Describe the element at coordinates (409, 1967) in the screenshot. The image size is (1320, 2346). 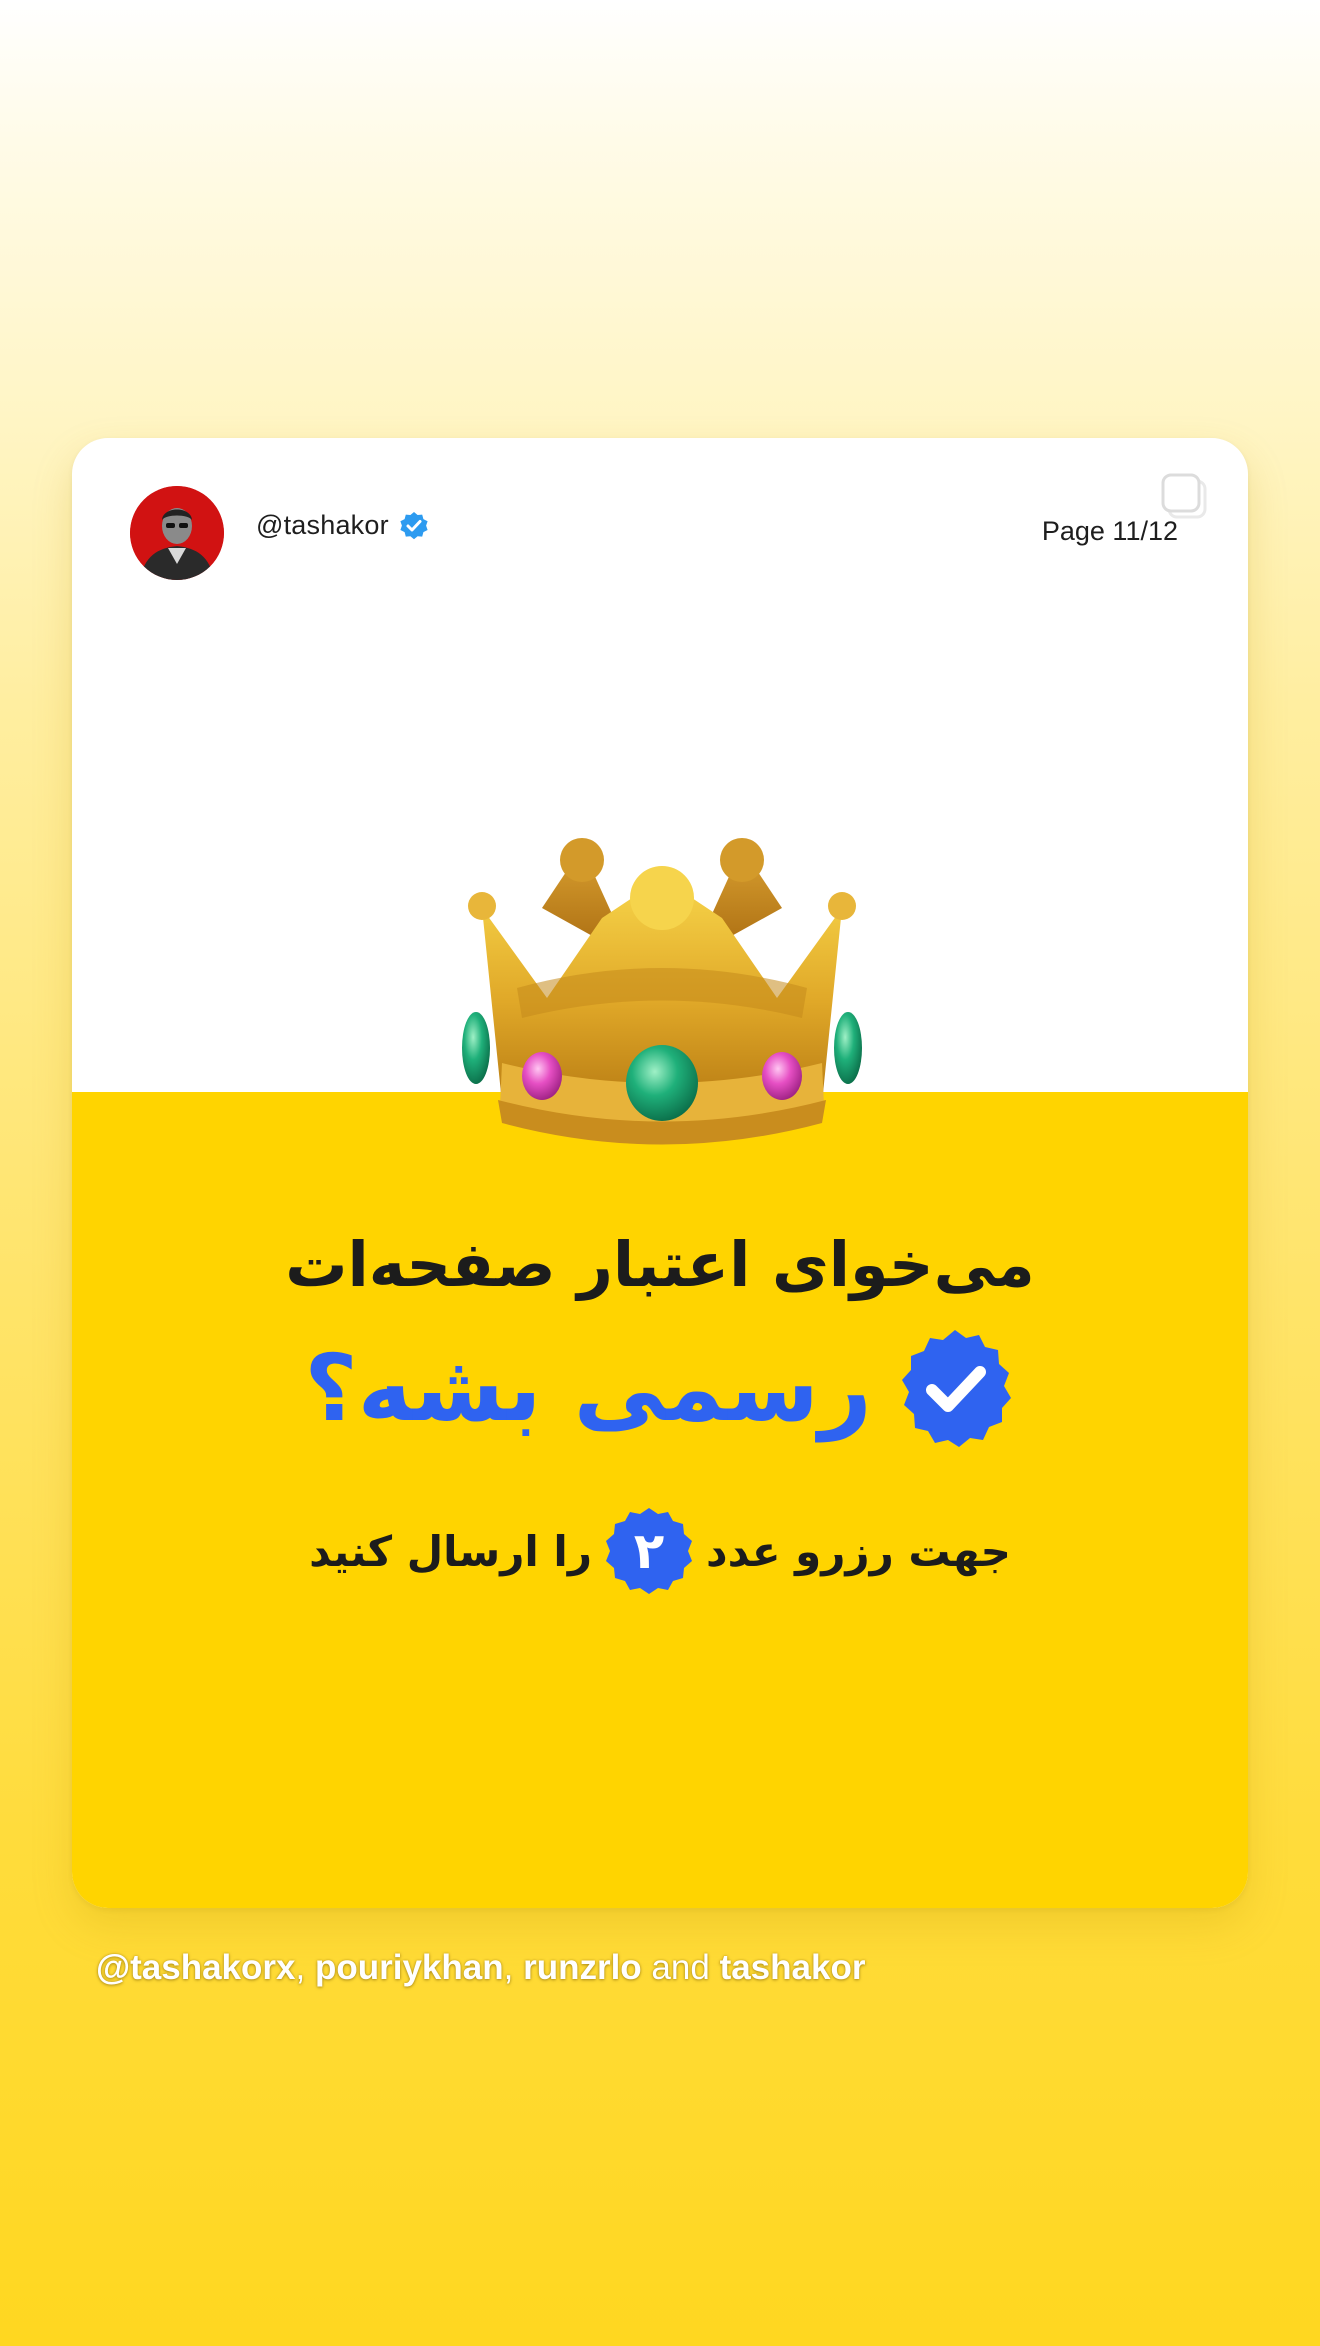
I see `mention-pouriykhan: pouriykhan` at that location.